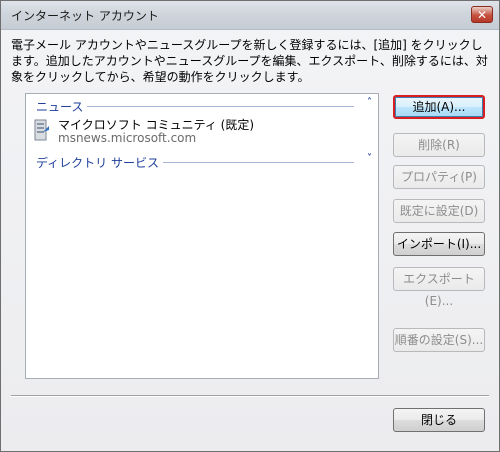 This screenshot has width=500, height=452. What do you see at coordinates (439, 420) in the screenshot?
I see `close-button: 閉じる` at bounding box center [439, 420].